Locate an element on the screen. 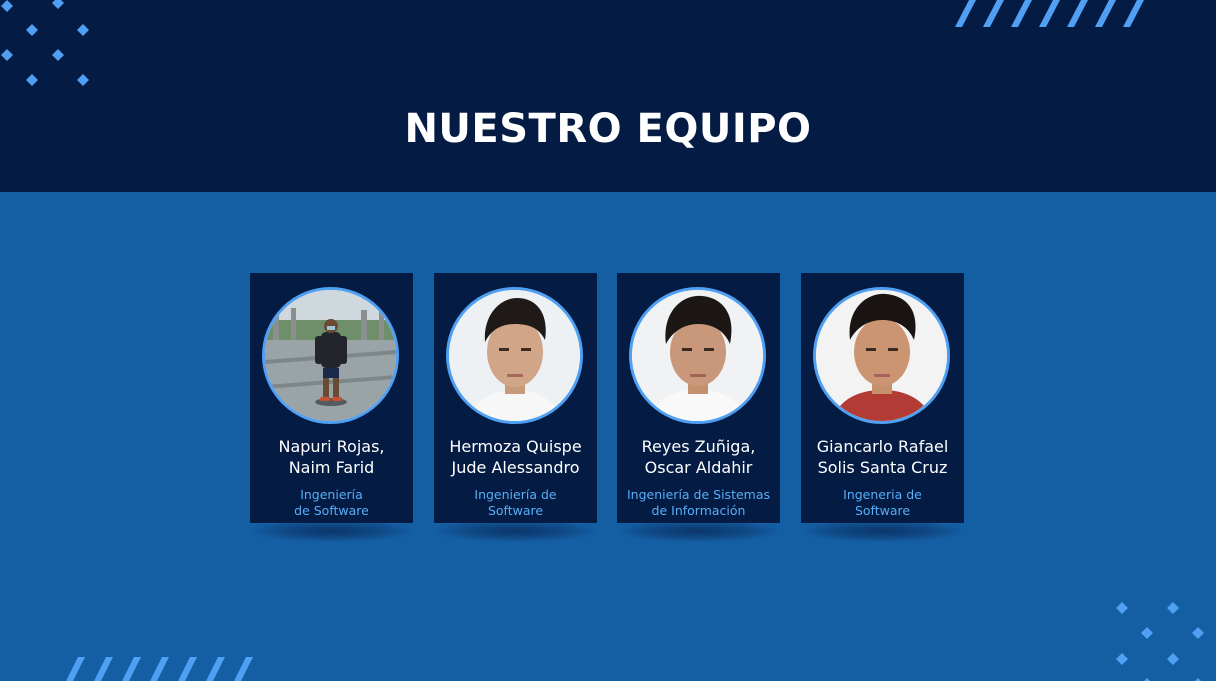  slash-pattern-bottom-left is located at coordinates (159, 669).